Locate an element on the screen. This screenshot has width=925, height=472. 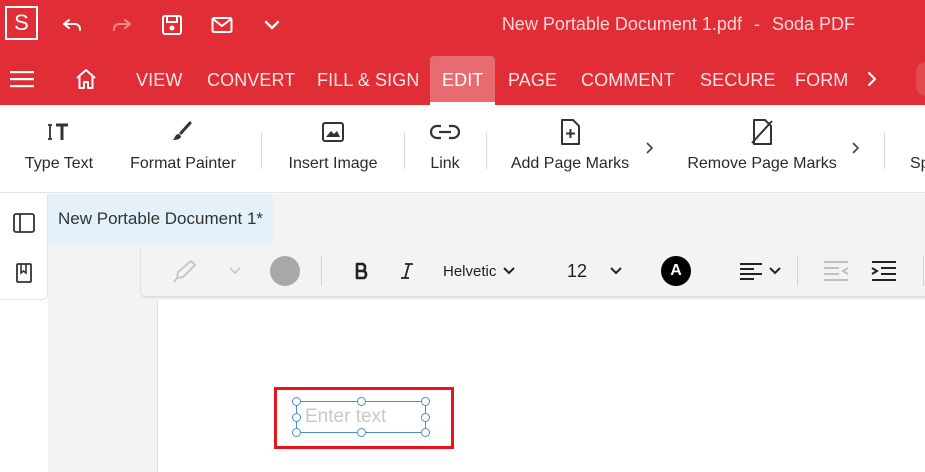
text-format-toolbar: Helvetic 12 A is located at coordinates (532, 271).